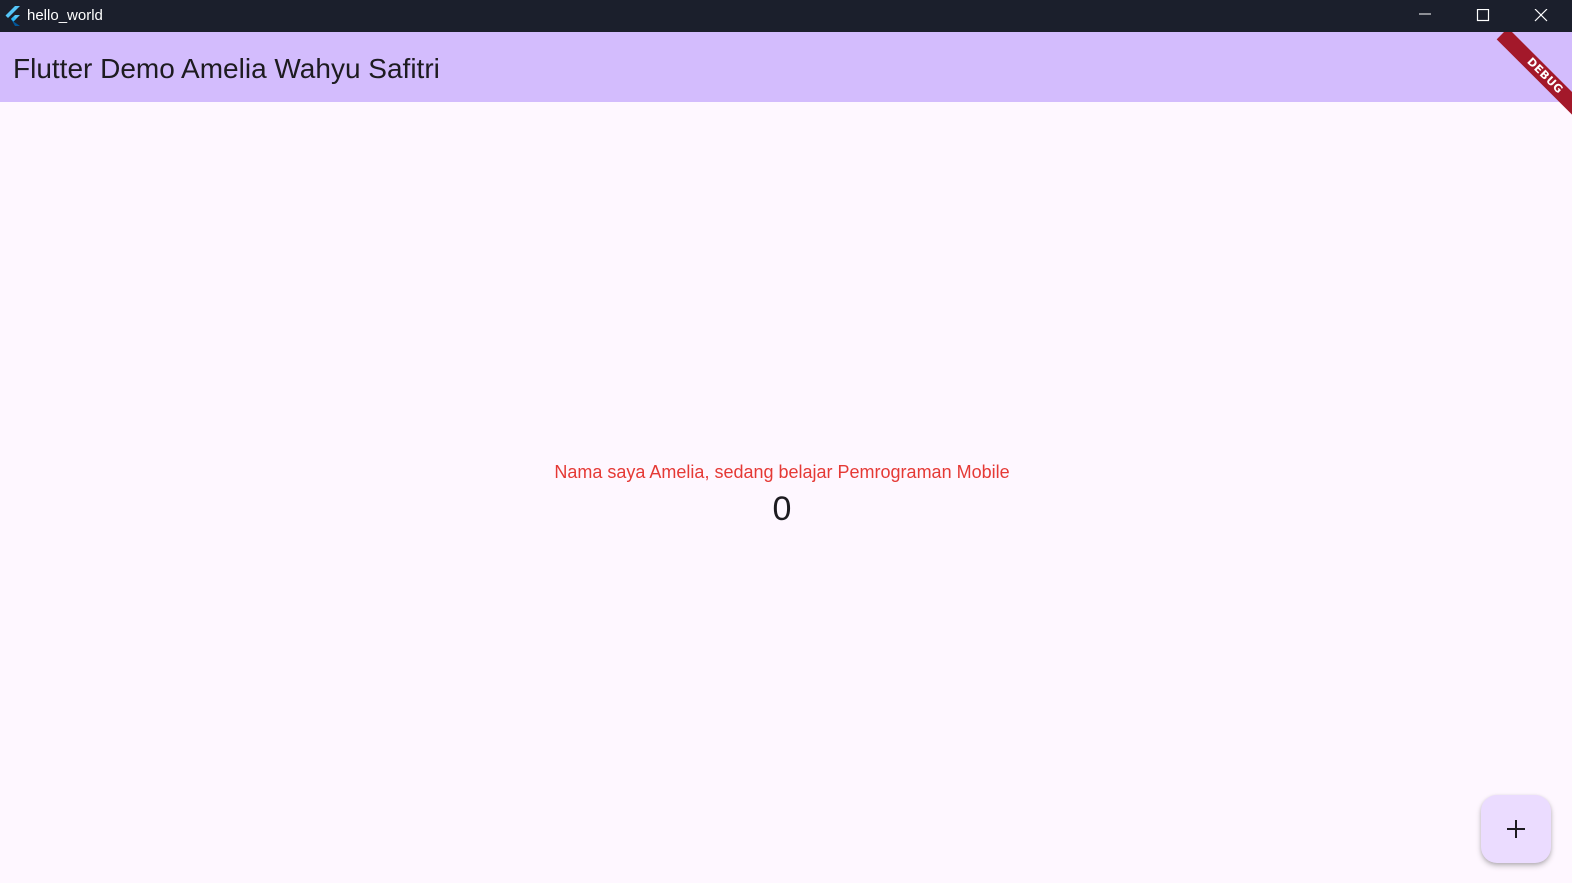  I want to click on maximize-icon, so click(1483, 15).